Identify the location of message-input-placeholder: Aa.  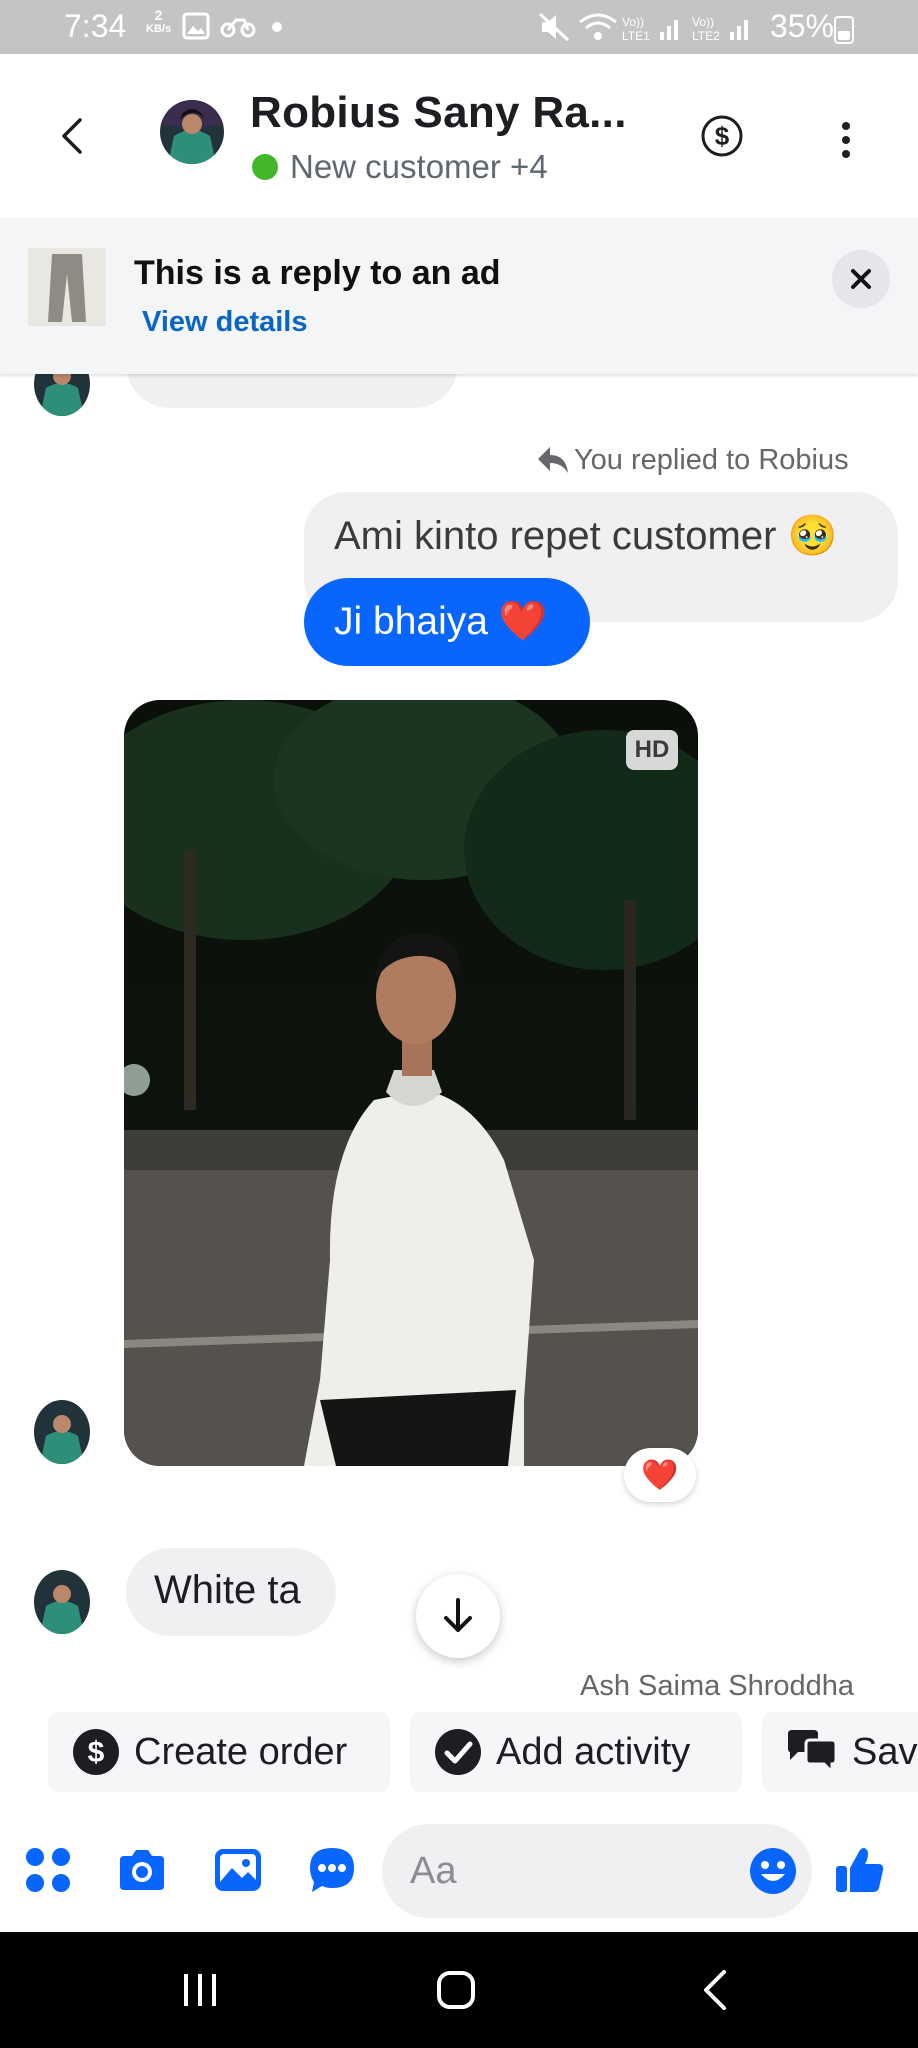
(433, 1871).